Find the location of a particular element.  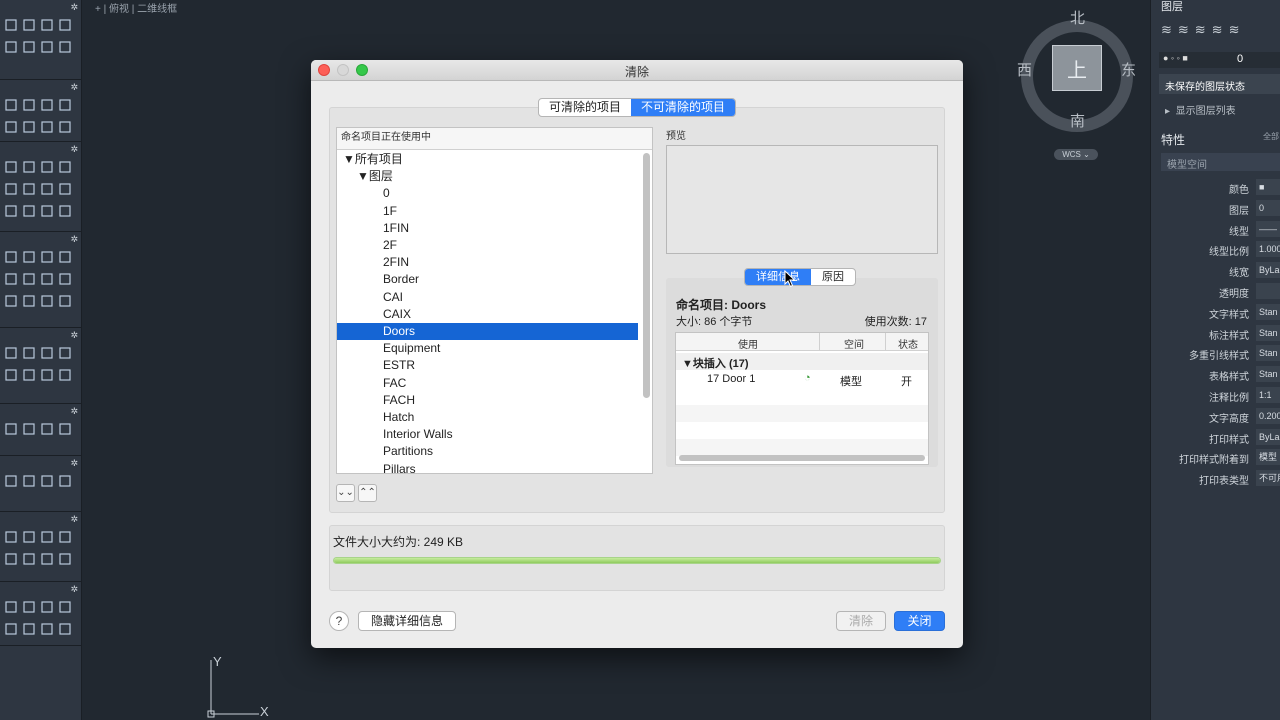

tree-node: FAC is located at coordinates (487, 383).